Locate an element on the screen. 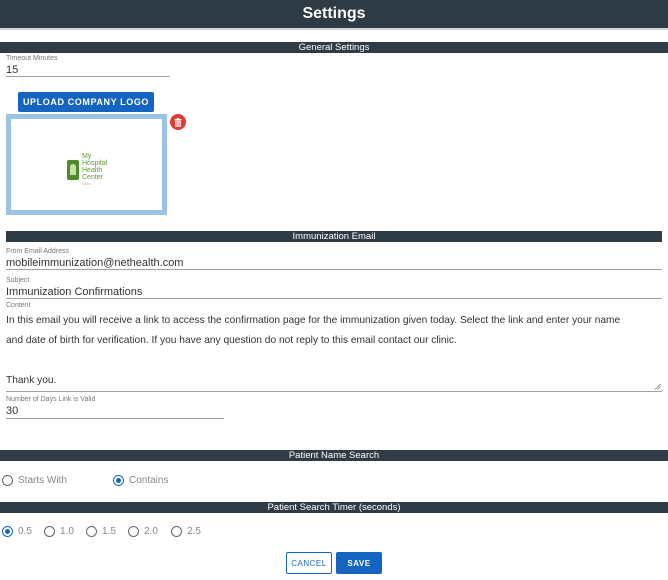 This screenshot has height=580, width=668. subject-underline is located at coordinates (334, 298).